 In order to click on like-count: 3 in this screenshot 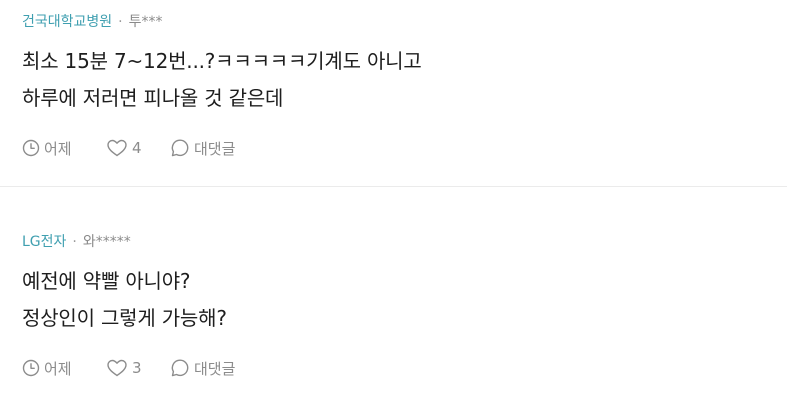, I will do `click(137, 368)`.